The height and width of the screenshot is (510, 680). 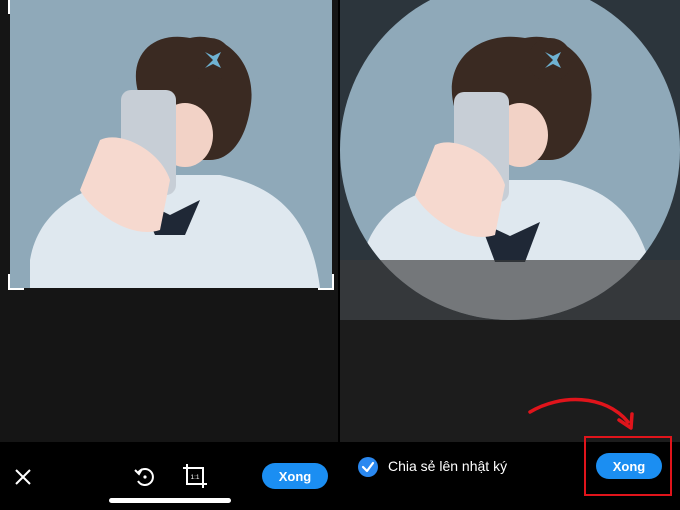 What do you see at coordinates (628, 466) in the screenshot?
I see `annotation-highlight-box` at bounding box center [628, 466].